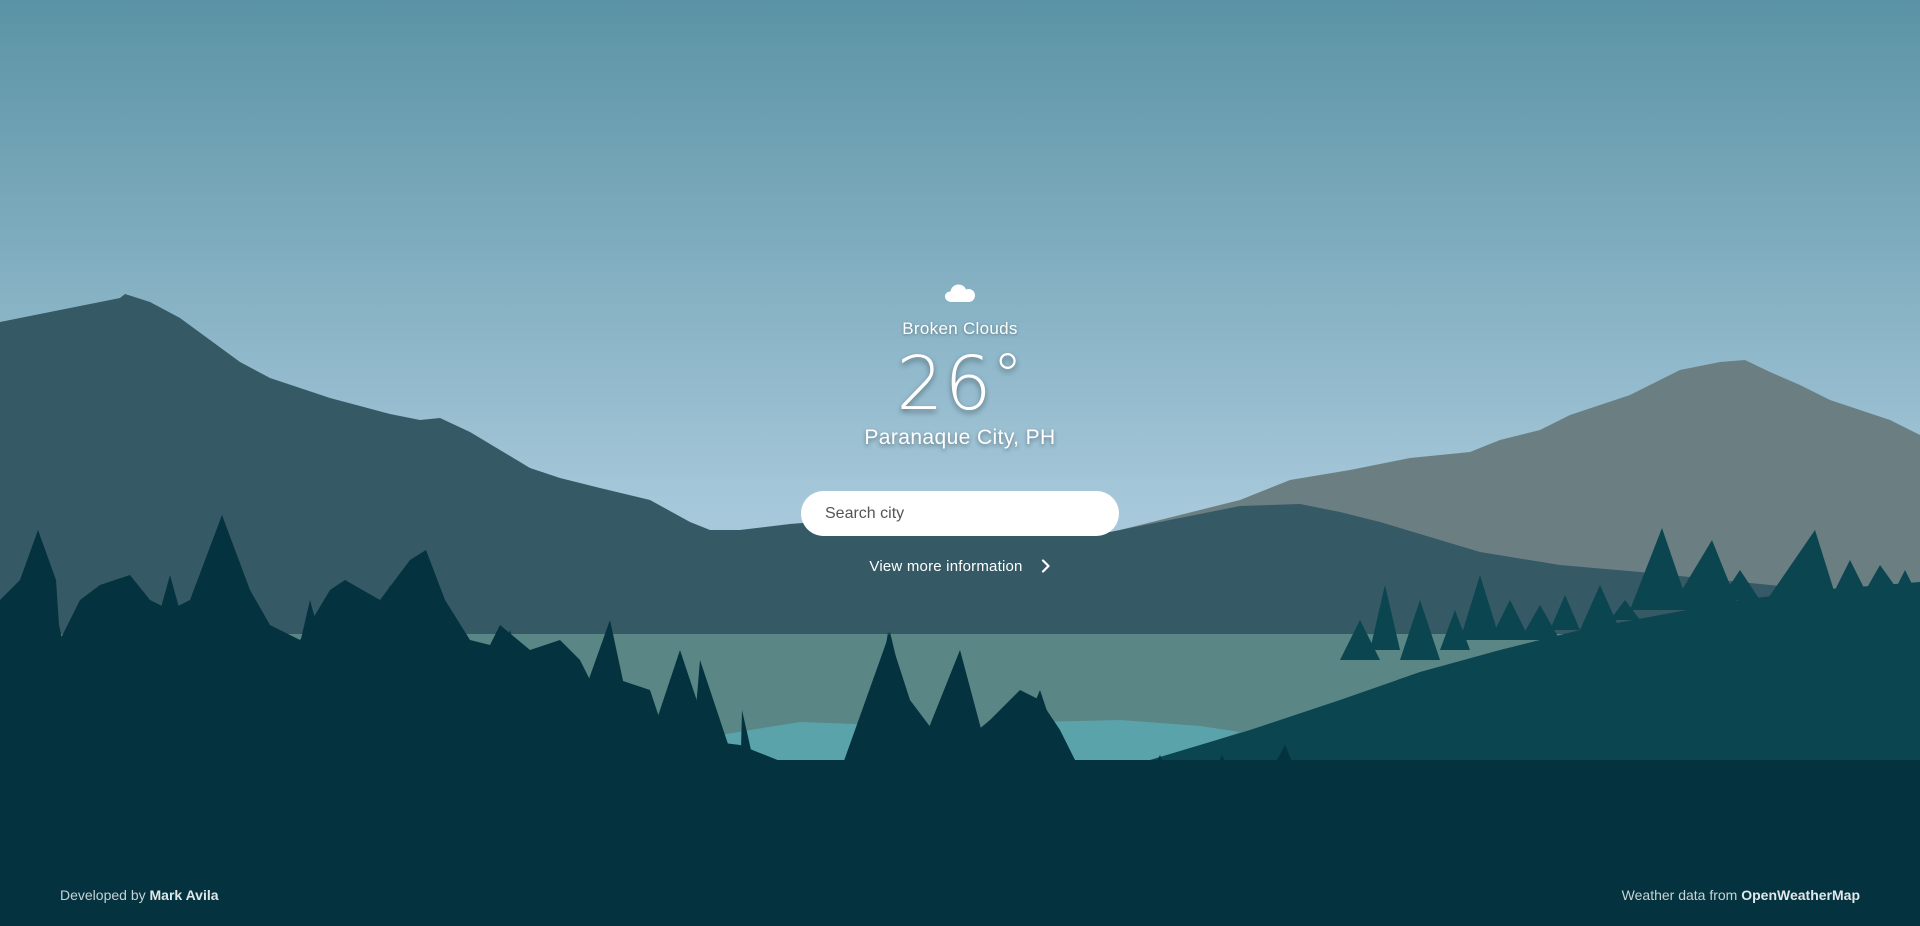  Describe the element at coordinates (1008, 376) in the screenshot. I see `degree-symbol: °` at that location.